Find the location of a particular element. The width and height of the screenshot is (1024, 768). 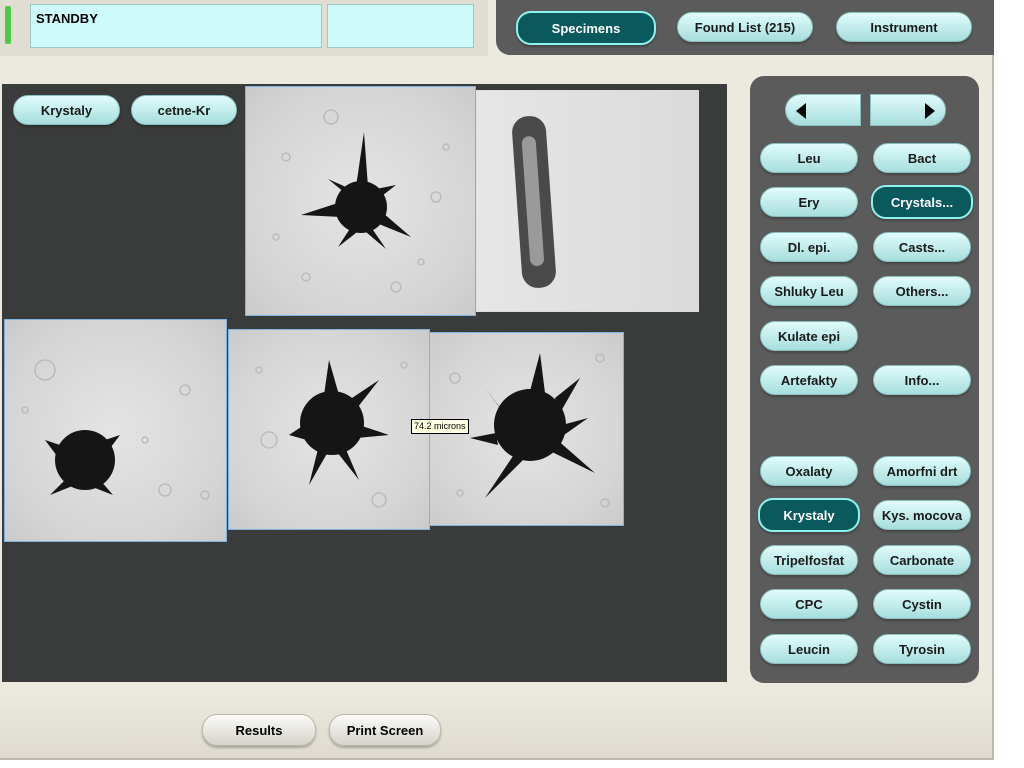

sub-leucin-button: Leucin is located at coordinates (809, 649).